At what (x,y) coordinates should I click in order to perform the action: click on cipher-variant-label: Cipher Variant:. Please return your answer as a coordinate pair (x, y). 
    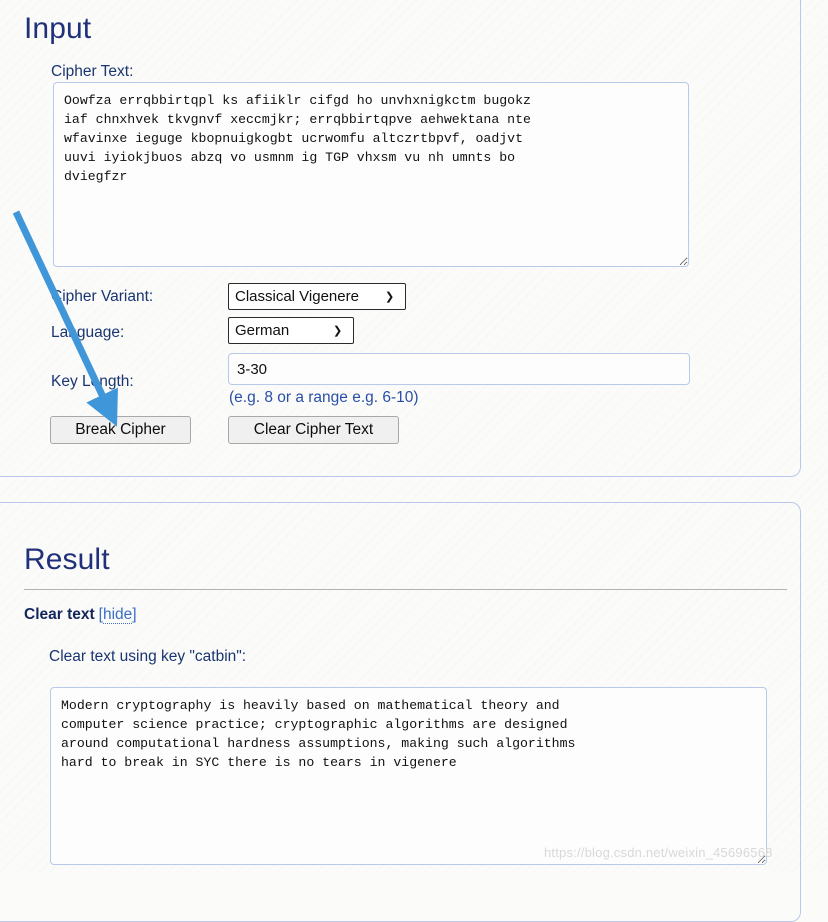
    Looking at the image, I should click on (102, 296).